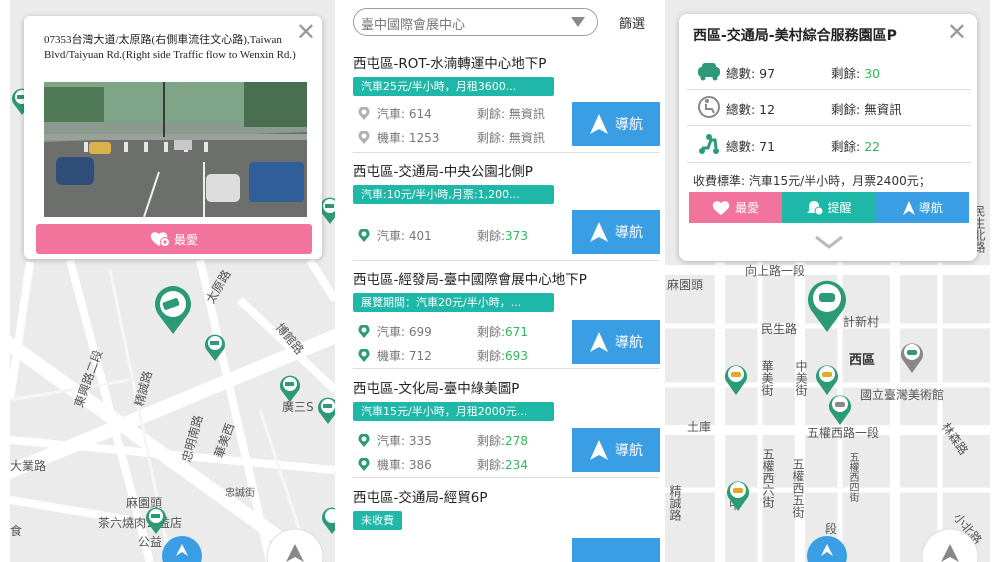 Image resolution: width=1000 pixels, height=562 pixels. Describe the element at coordinates (798, 488) in the screenshot. I see `map-label: 五權西五街` at that location.